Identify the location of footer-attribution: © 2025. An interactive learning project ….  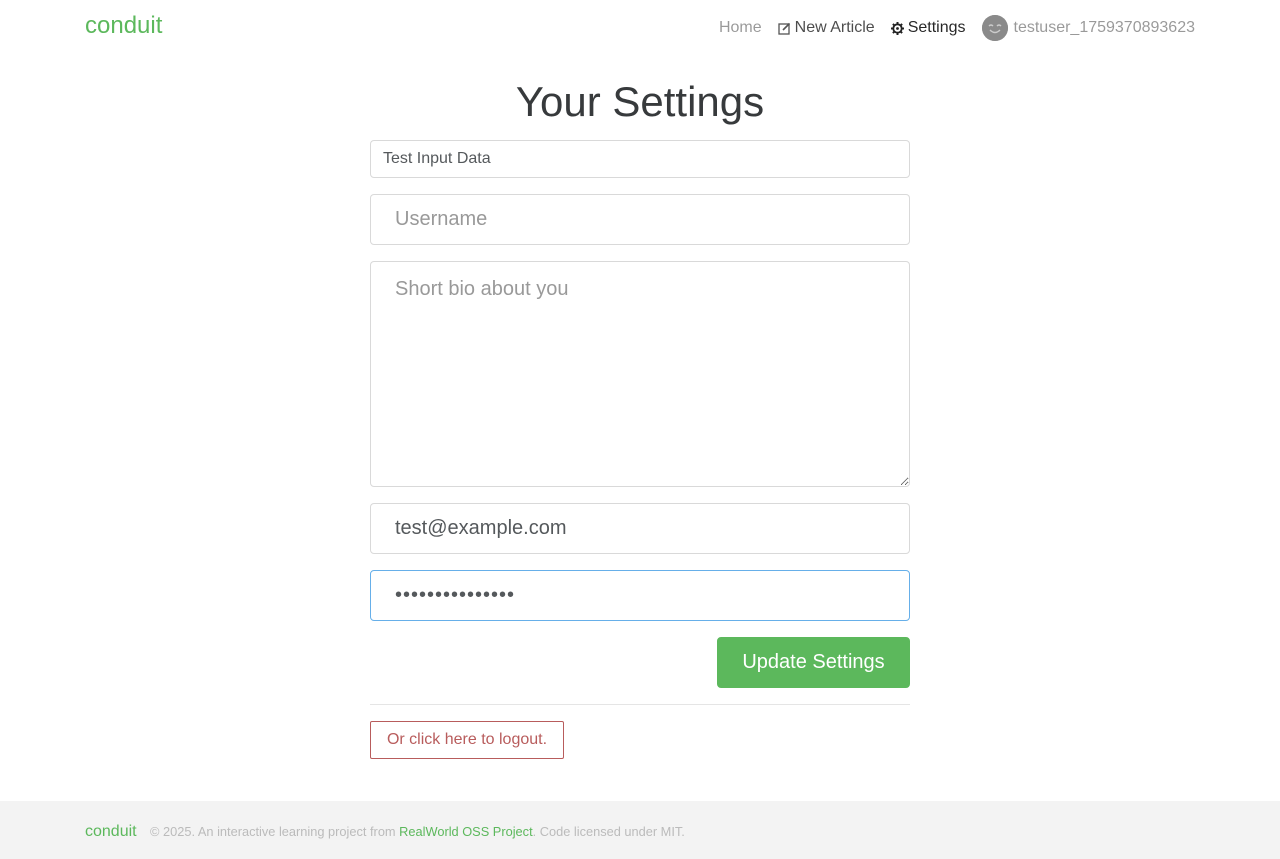
(417, 832).